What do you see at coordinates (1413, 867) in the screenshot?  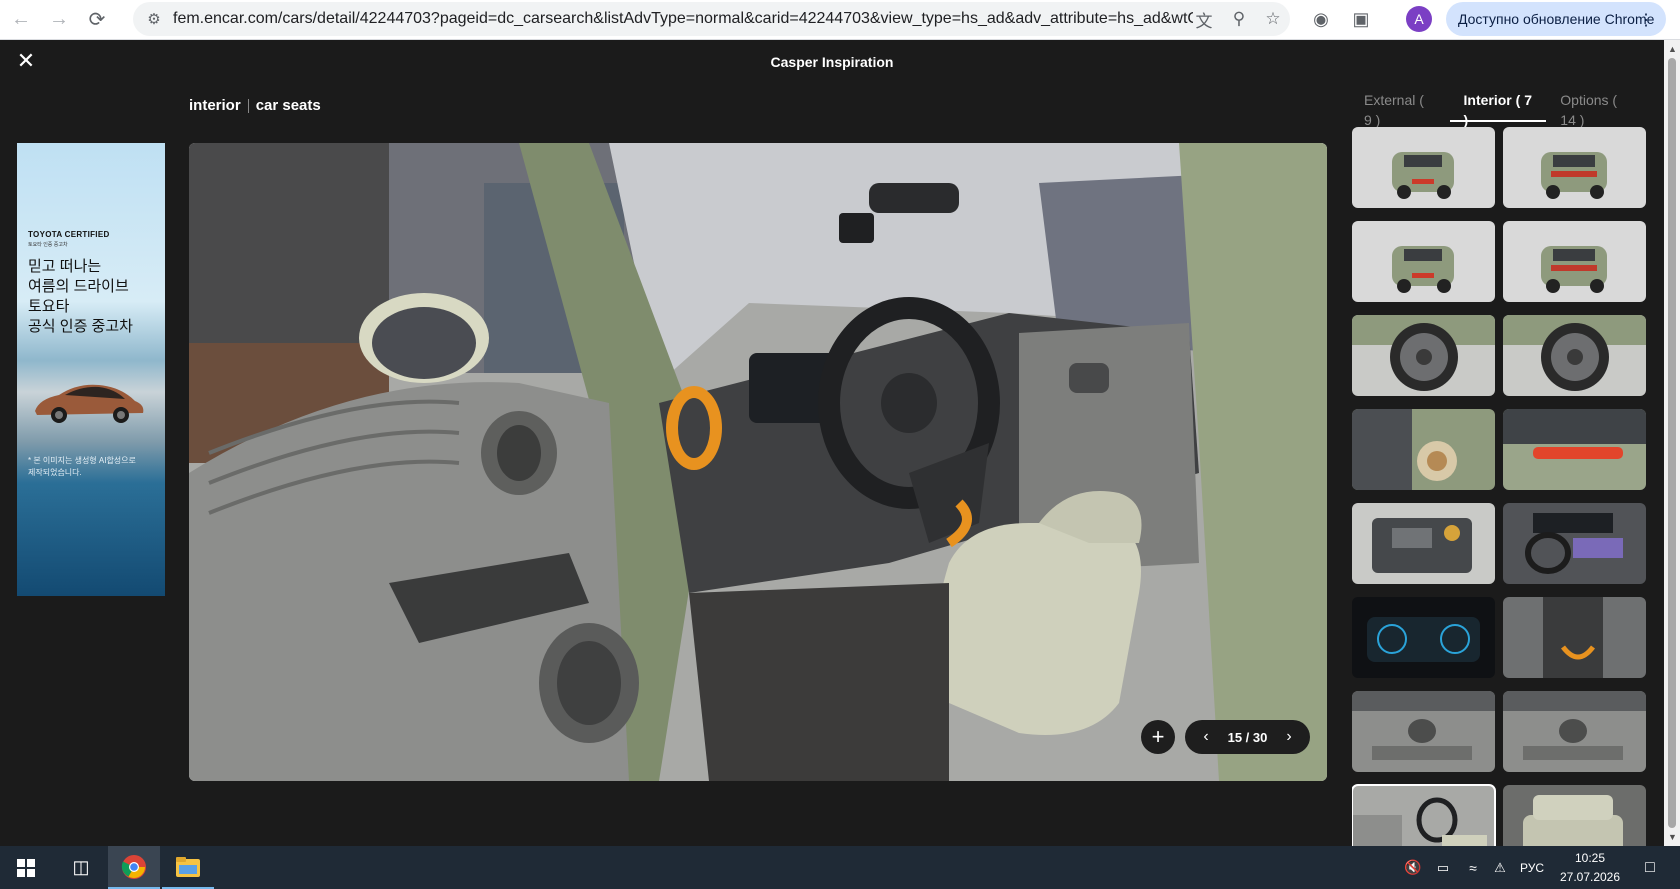 I see `volume-muted-icon: 🔇` at bounding box center [1413, 867].